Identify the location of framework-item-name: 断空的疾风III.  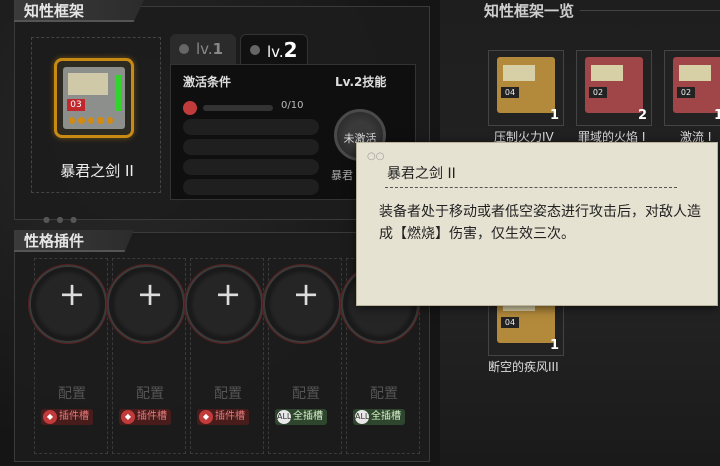
(523, 367).